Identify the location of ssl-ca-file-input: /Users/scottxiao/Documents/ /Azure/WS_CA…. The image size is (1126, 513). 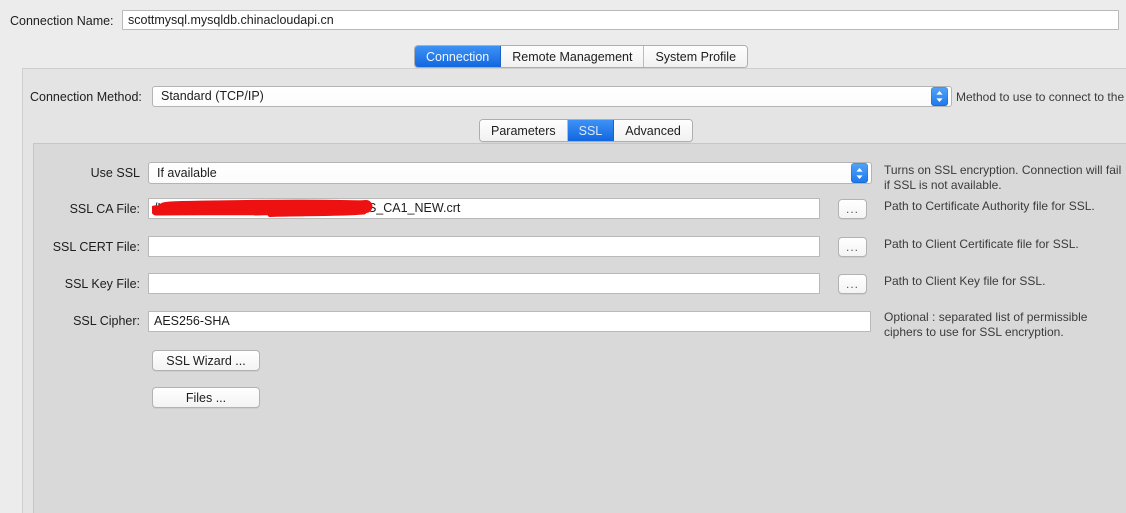
(484, 208).